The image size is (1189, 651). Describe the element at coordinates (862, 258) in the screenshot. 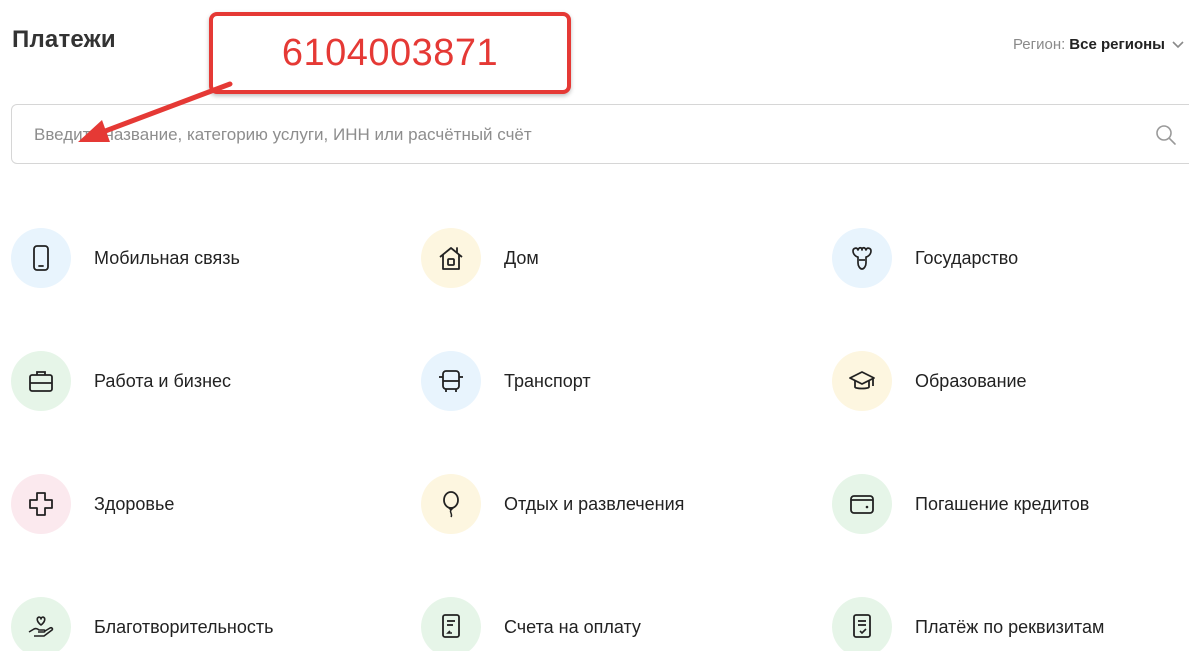

I see `coat-of-arms-icon` at that location.